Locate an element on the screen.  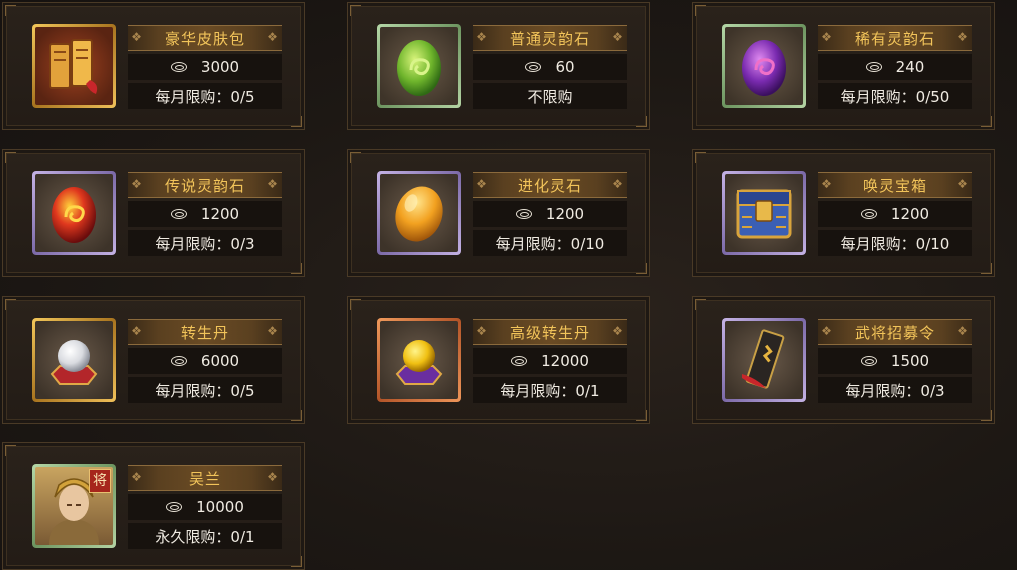
item-name: ❖ 传说灵韵石 ❖ is located at coordinates (205, 185).